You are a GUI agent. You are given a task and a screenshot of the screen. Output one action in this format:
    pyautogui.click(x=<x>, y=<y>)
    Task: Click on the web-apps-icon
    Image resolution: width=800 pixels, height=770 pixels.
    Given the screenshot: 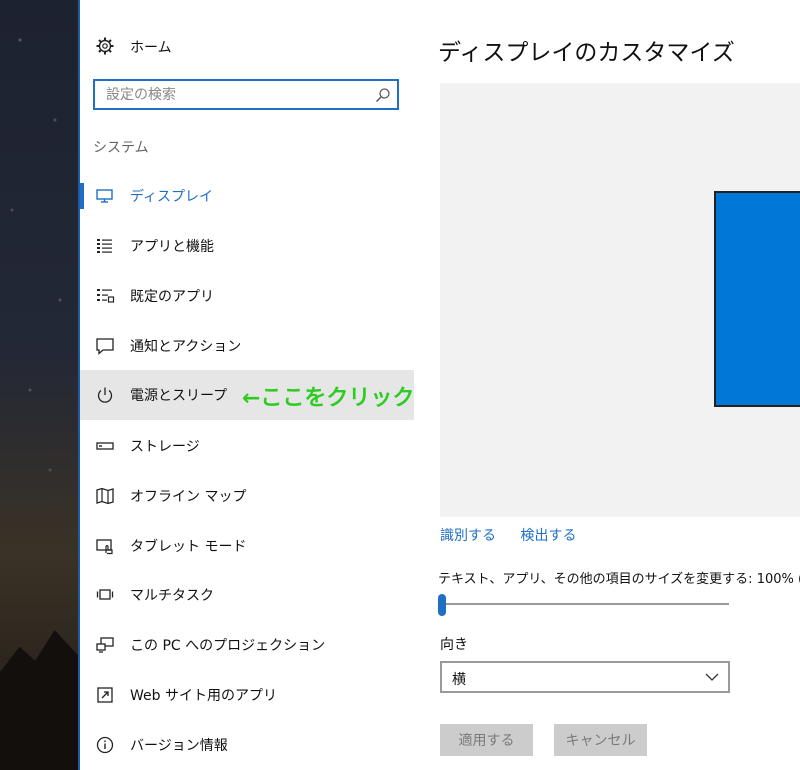 What is the action you would take?
    pyautogui.click(x=105, y=695)
    